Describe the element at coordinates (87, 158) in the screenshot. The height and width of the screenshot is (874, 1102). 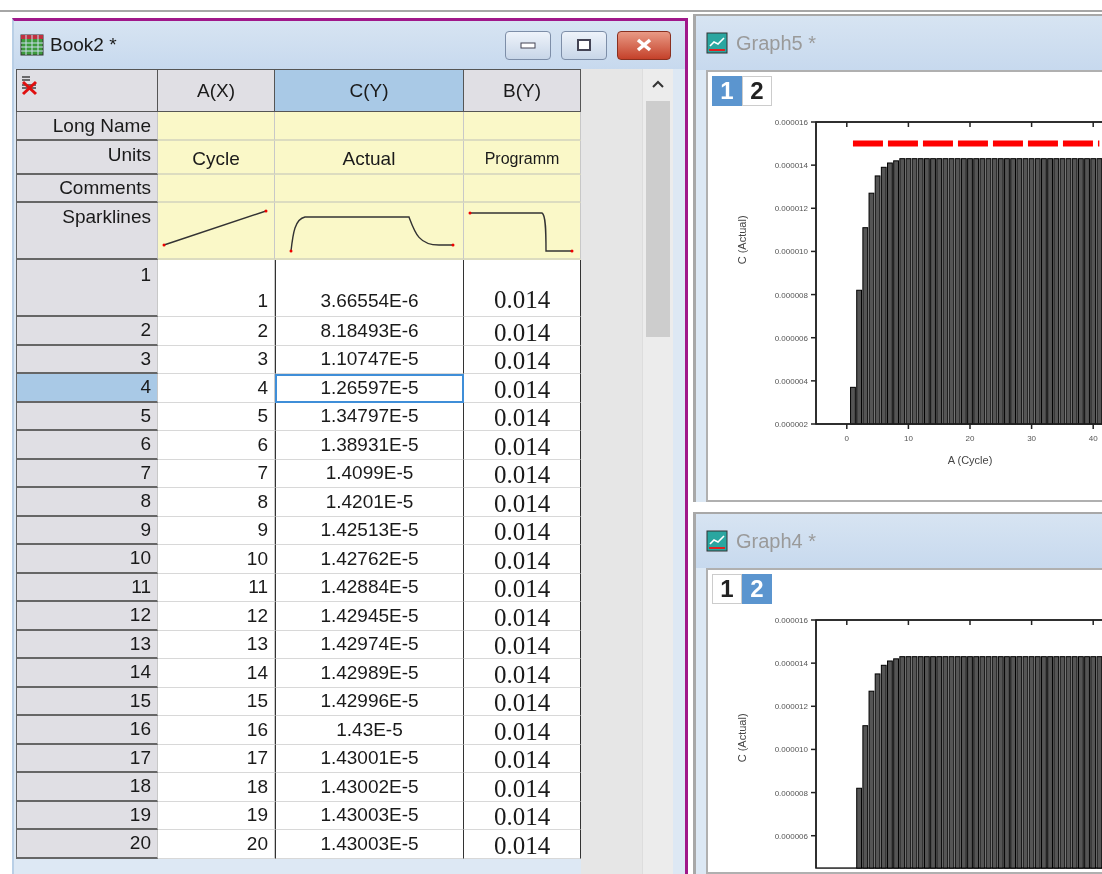
I see `row-label: Units` at that location.